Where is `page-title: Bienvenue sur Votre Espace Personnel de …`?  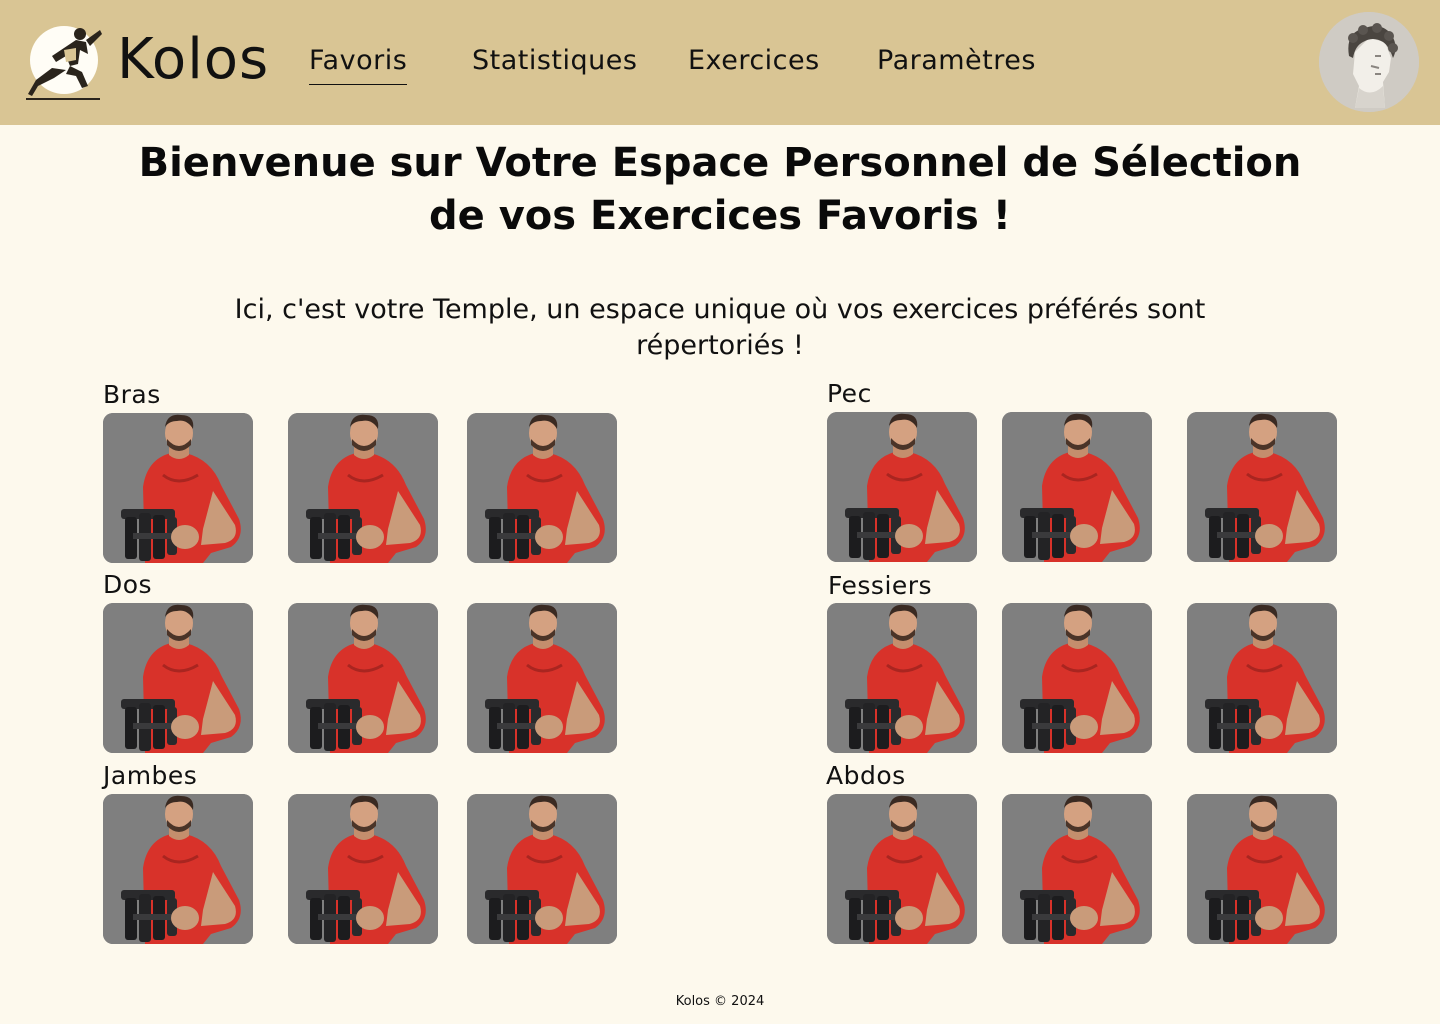
page-title: Bienvenue sur Votre Espace Personnel de … is located at coordinates (720, 189).